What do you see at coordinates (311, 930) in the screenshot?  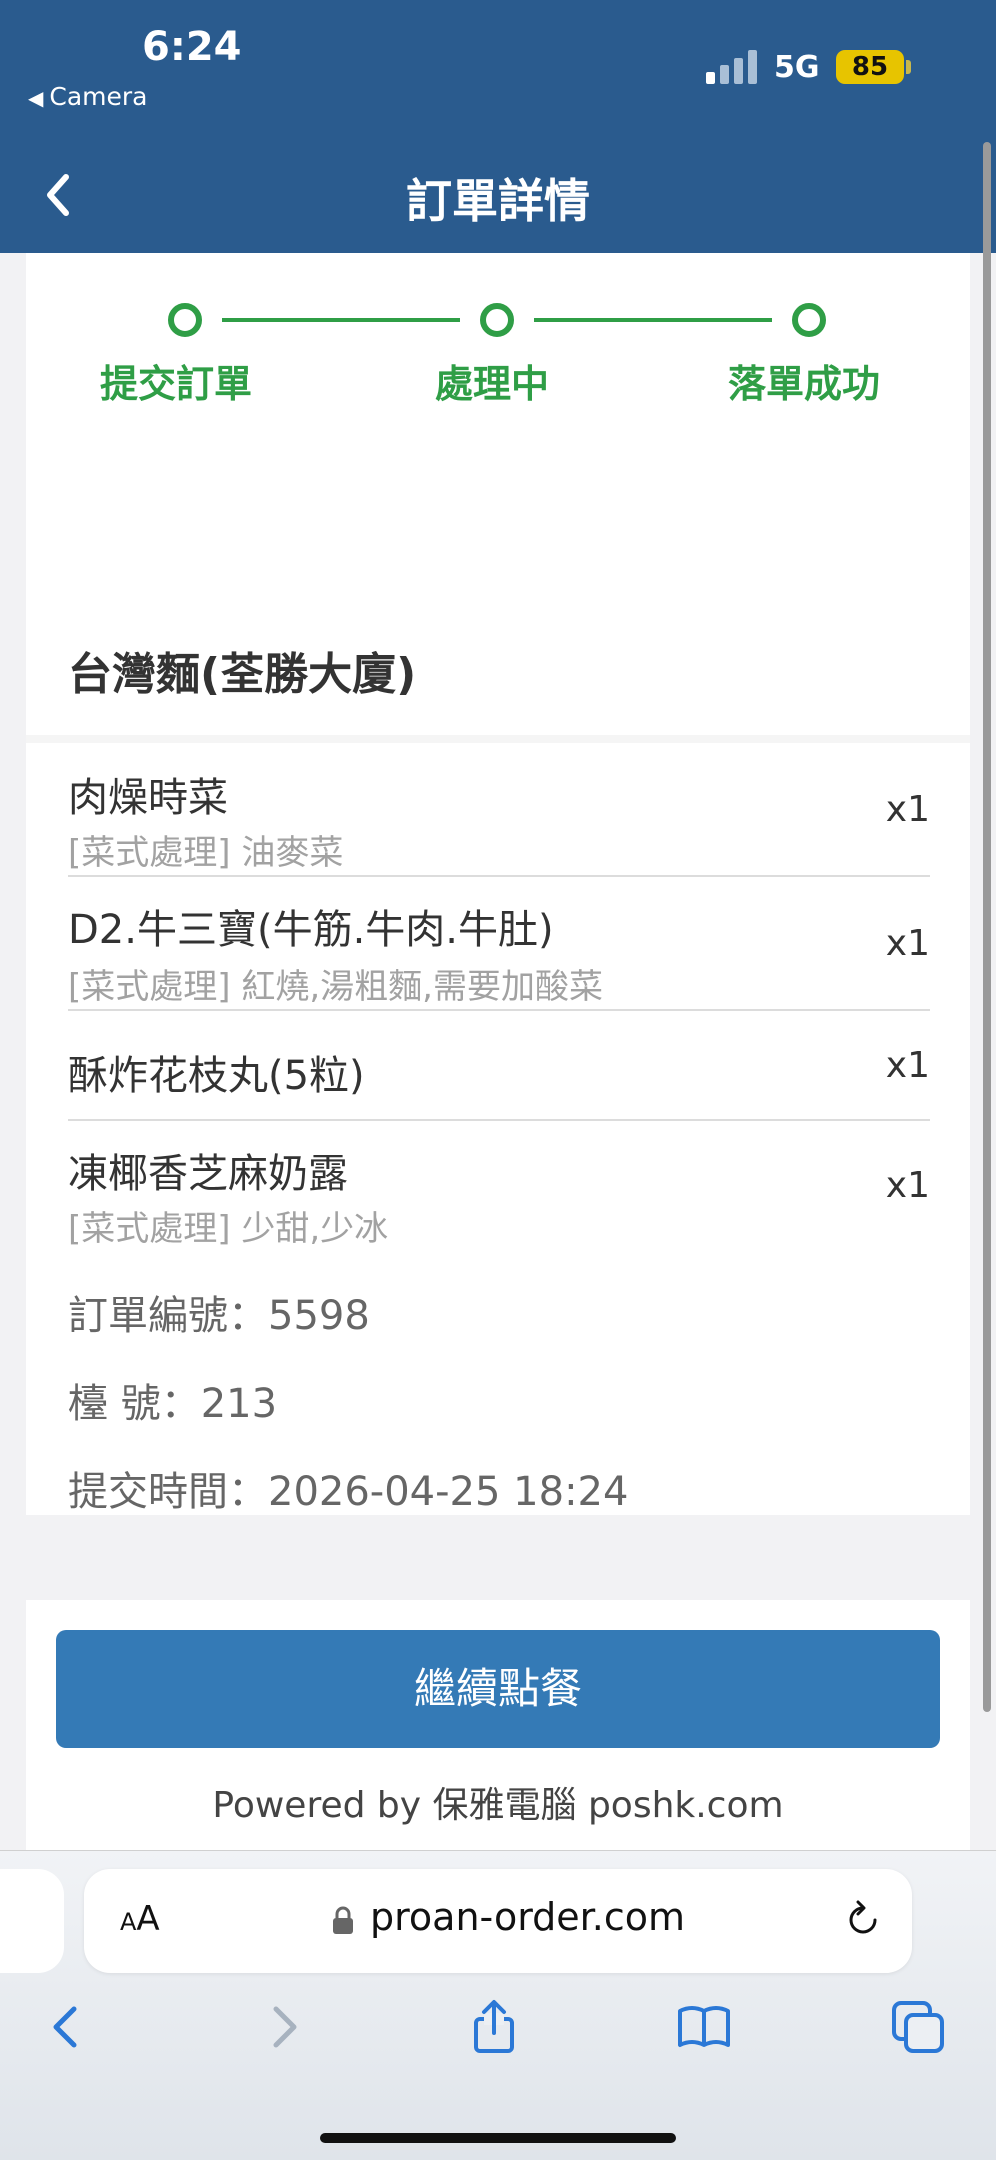 I see `item-name: D2.牛三寶(牛筋.牛肉.牛肚)` at bounding box center [311, 930].